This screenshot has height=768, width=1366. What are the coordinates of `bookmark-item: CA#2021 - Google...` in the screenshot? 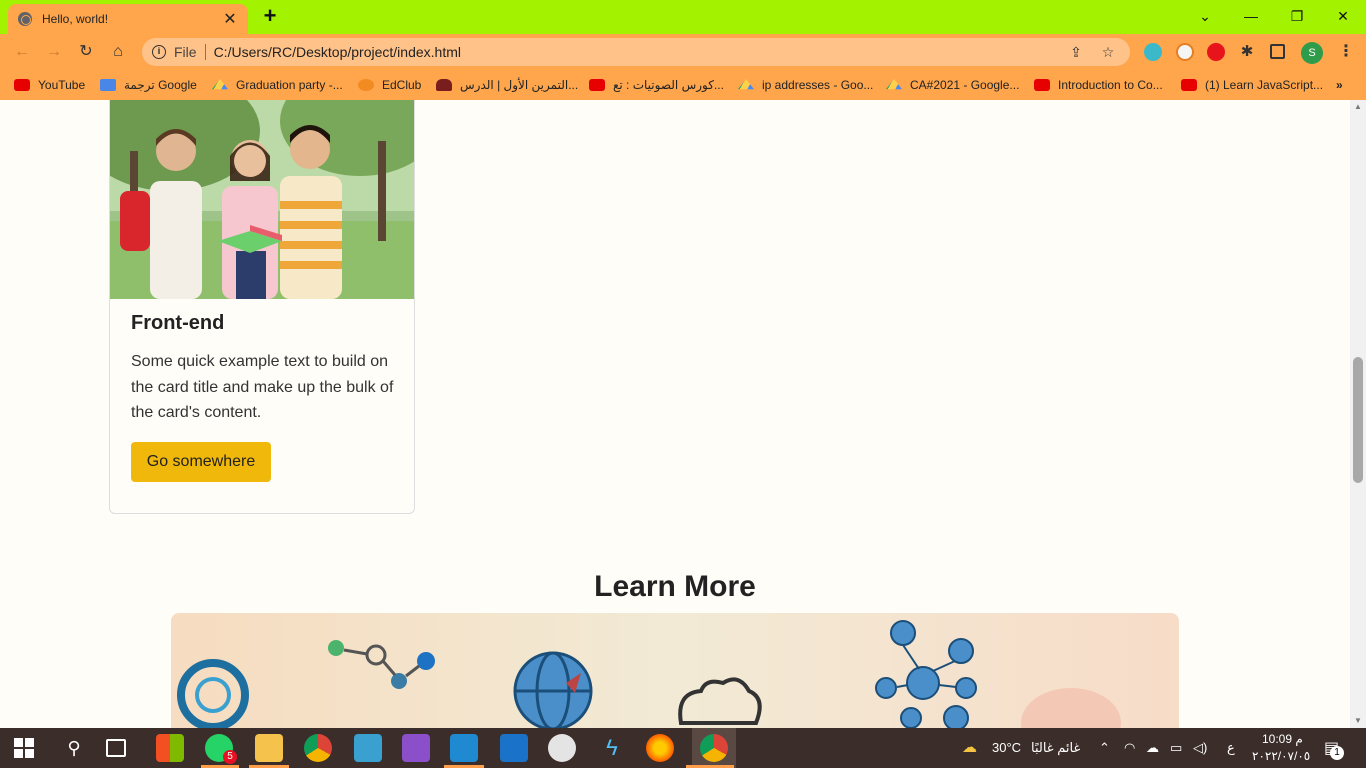 It's located at (952, 85).